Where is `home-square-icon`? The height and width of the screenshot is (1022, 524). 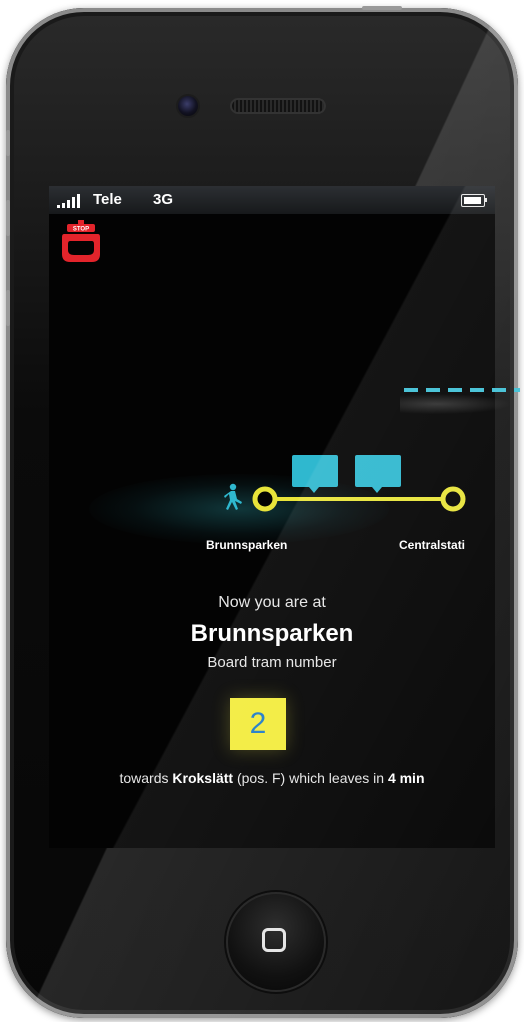
home-square-icon is located at coordinates (274, 940).